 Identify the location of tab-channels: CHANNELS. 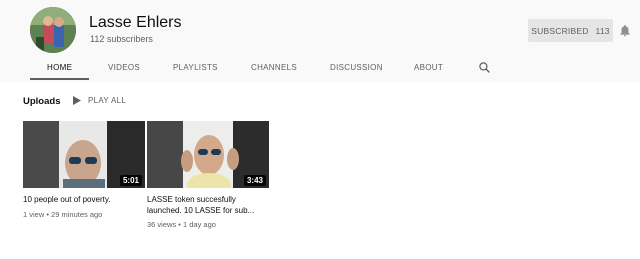
(274, 67).